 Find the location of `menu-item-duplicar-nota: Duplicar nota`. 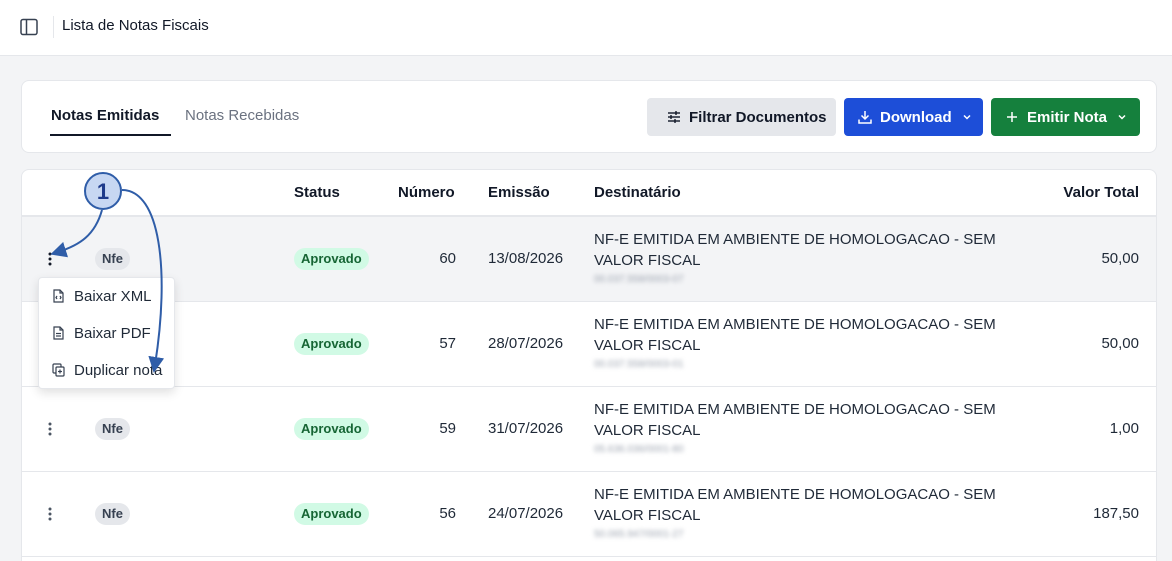

menu-item-duplicar-nota: Duplicar nota is located at coordinates (106, 370).